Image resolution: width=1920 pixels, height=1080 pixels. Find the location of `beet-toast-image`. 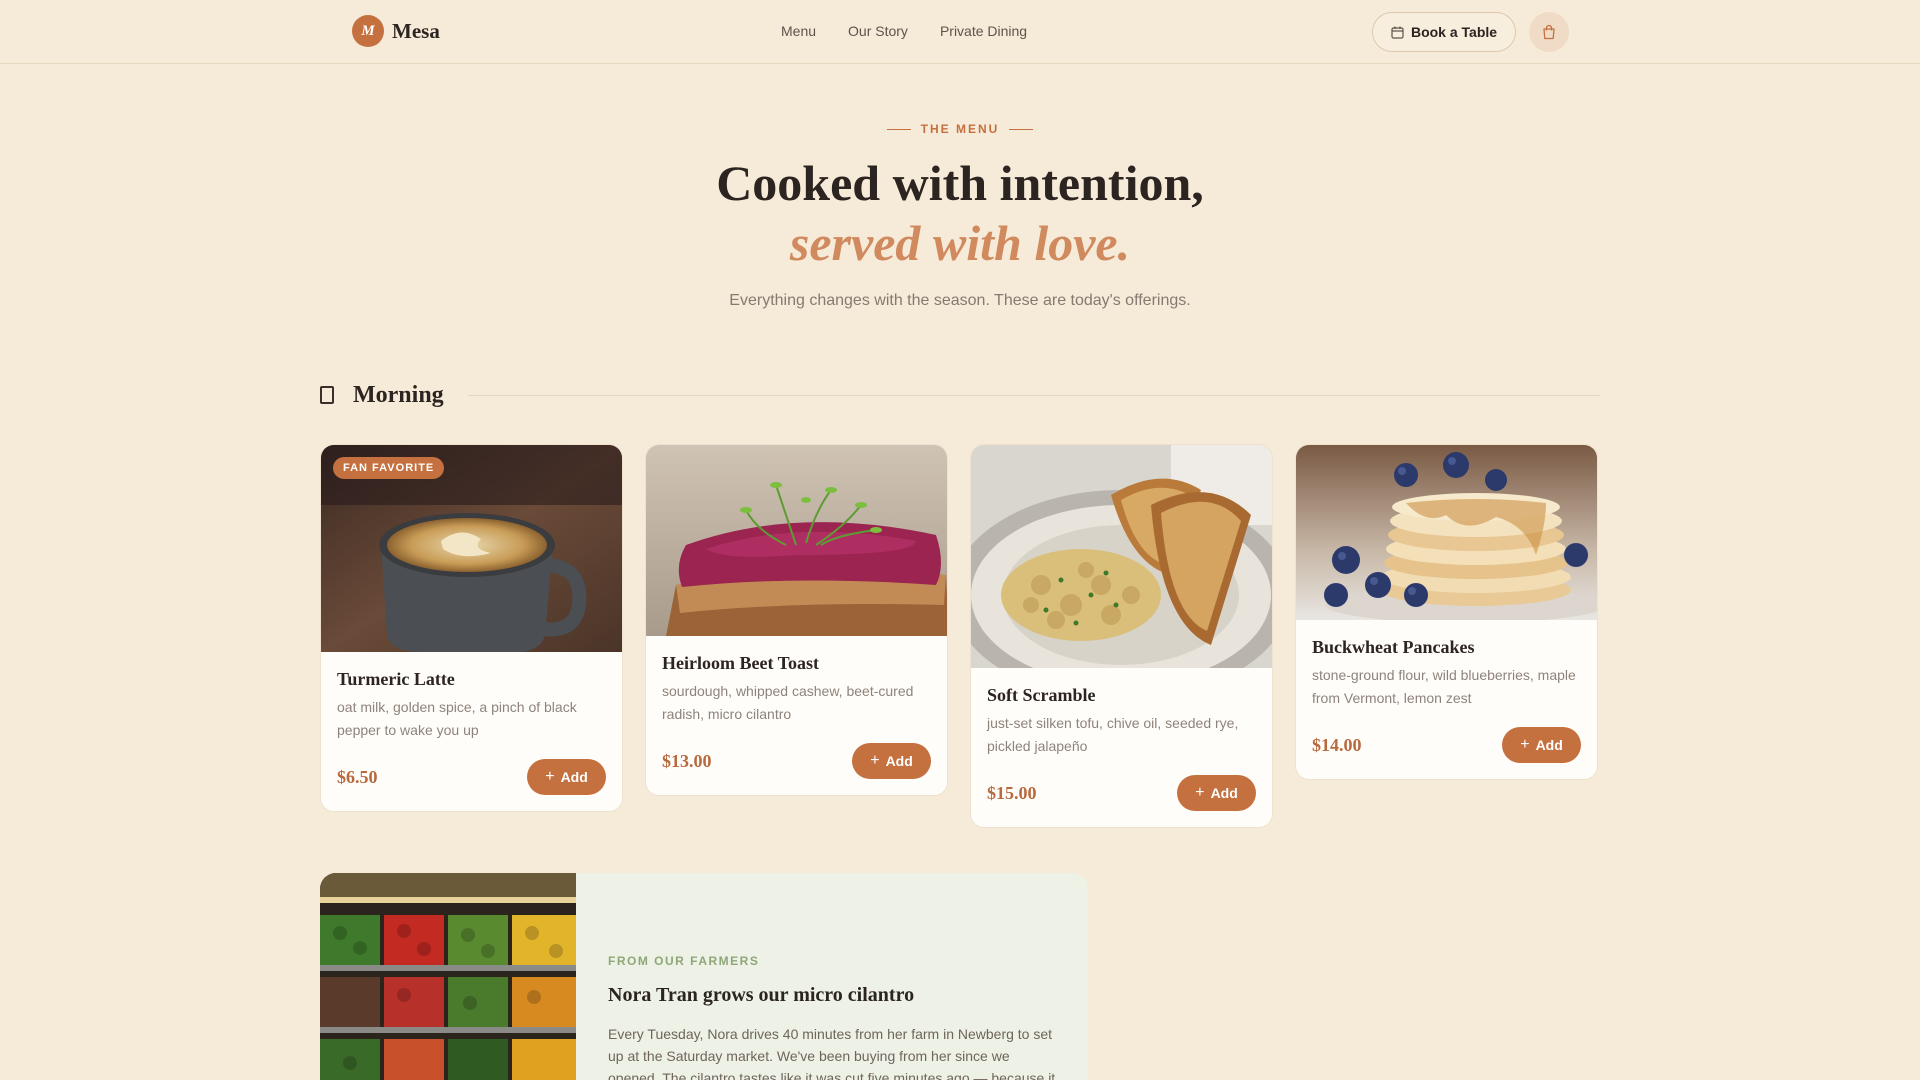

beet-toast-image is located at coordinates (796, 540).